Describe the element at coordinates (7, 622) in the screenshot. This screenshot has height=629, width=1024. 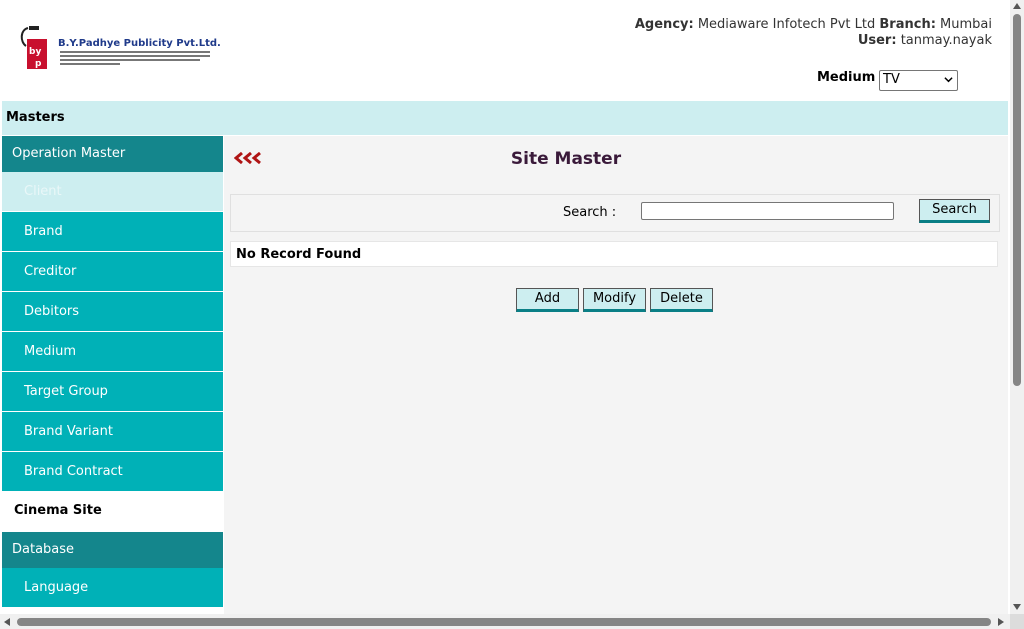
I see `scroll-left-icon` at that location.